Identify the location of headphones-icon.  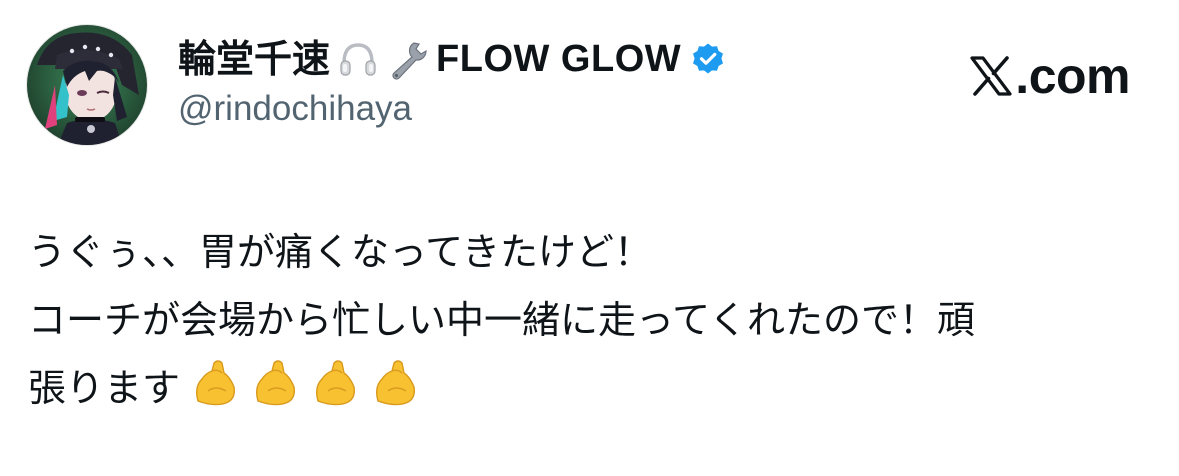
(358, 59).